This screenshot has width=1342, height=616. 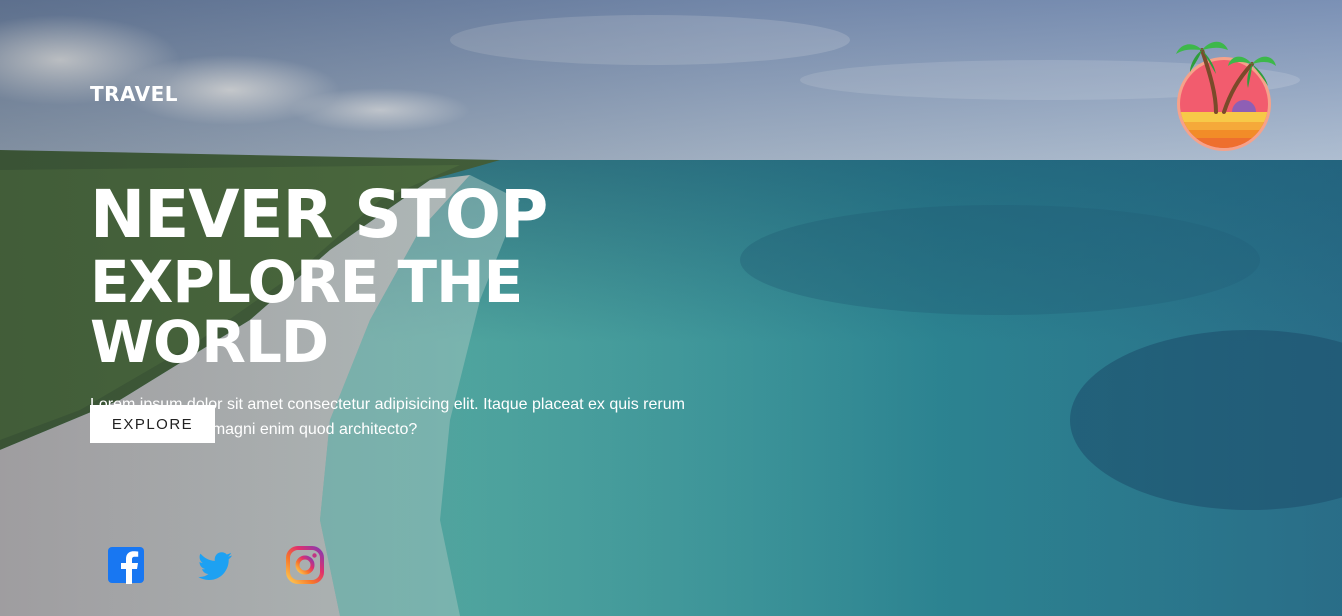 I want to click on headline-secondary: EXPLORE THE WORLD, so click(x=306, y=312).